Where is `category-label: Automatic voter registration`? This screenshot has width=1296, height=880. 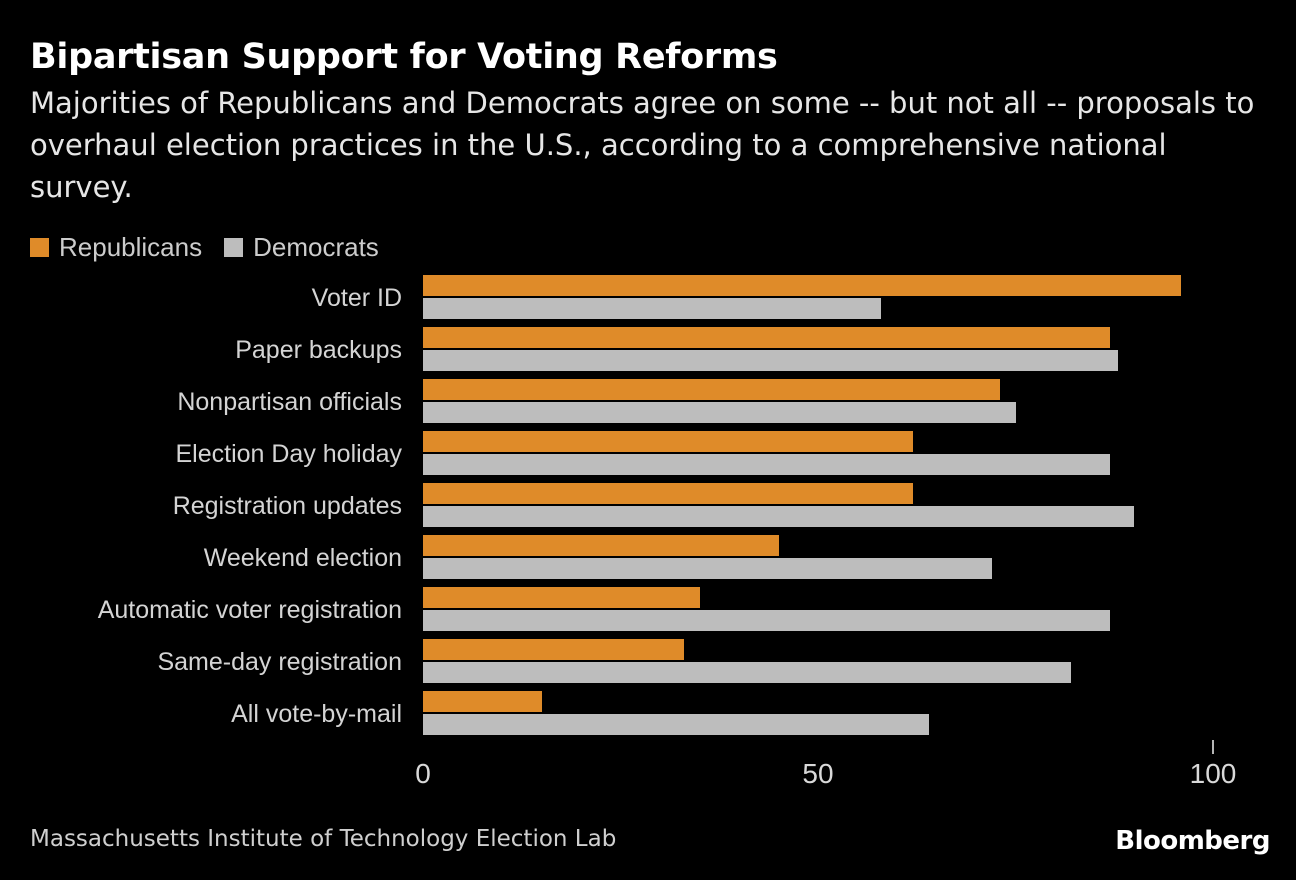
category-label: Automatic voter registration is located at coordinates (249, 609).